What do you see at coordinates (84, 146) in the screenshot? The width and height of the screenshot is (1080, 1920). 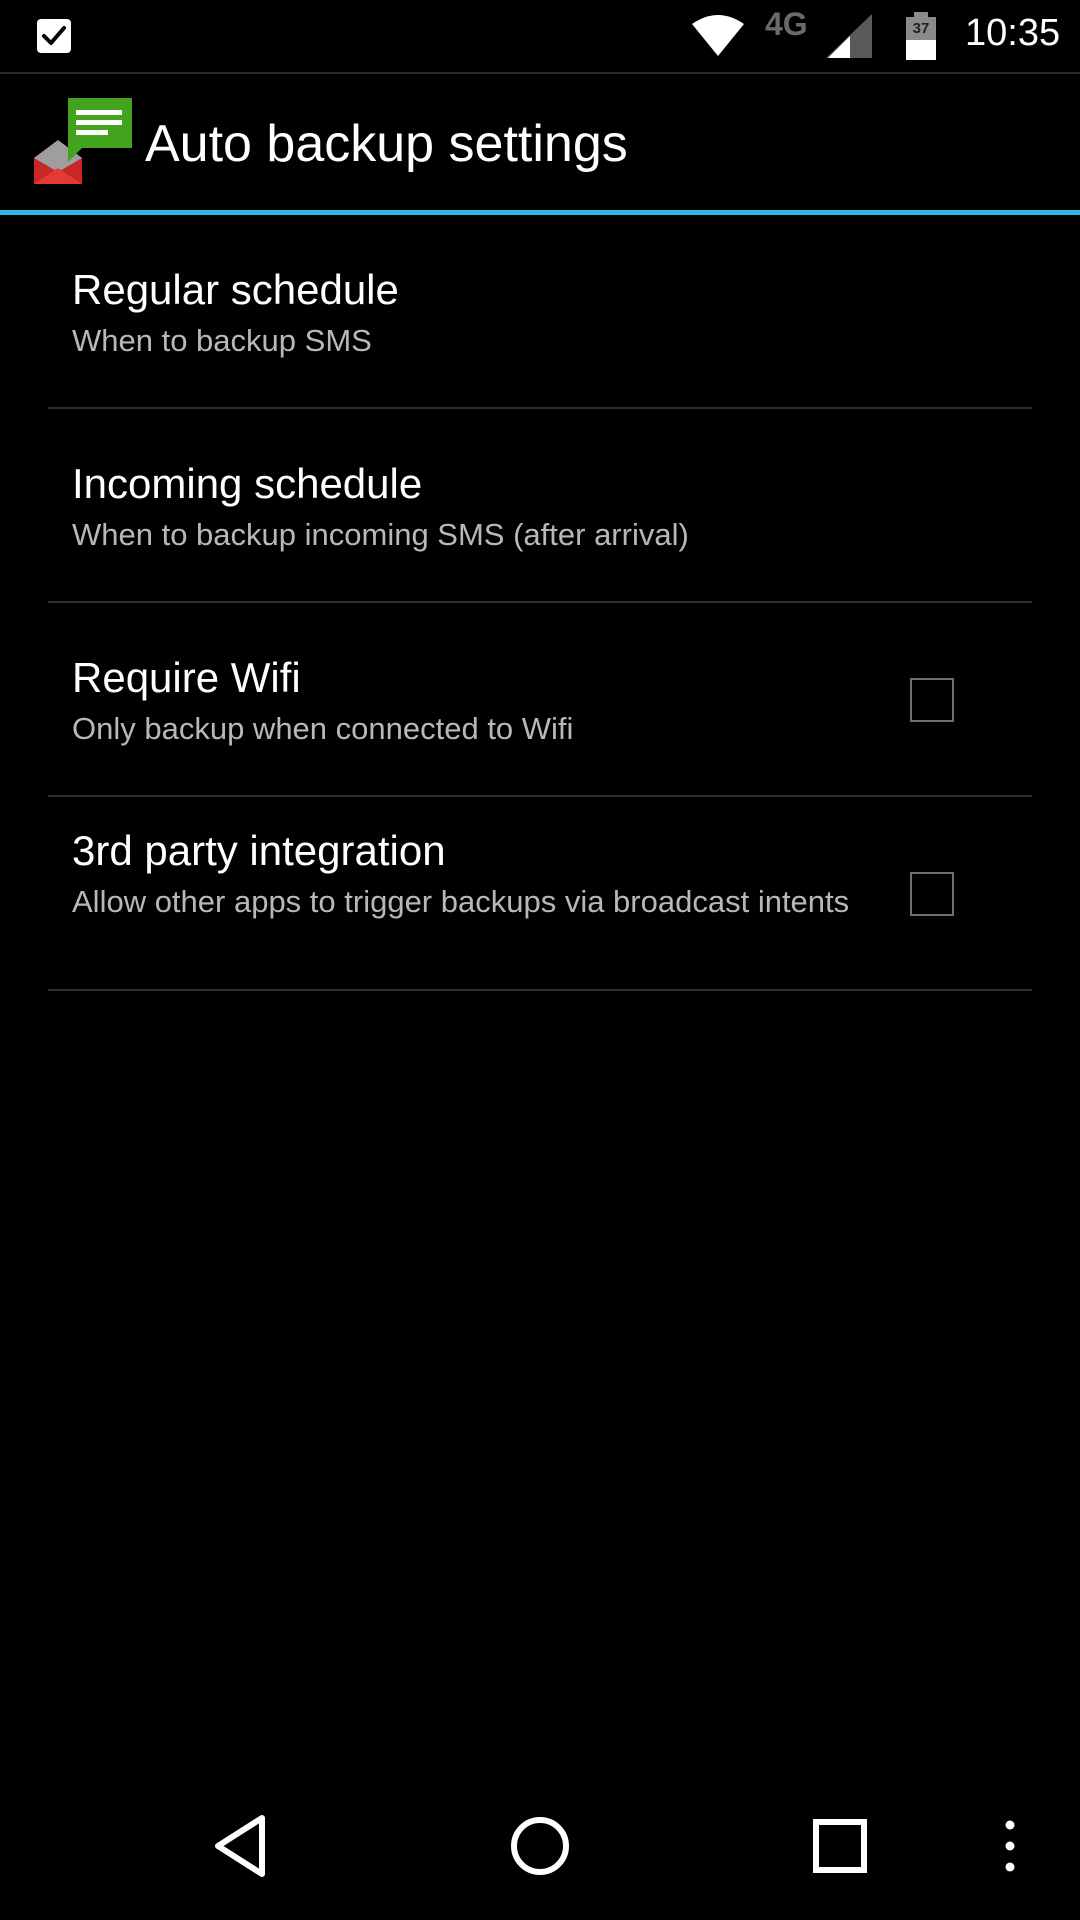 I see `sms-backup-app-icon` at bounding box center [84, 146].